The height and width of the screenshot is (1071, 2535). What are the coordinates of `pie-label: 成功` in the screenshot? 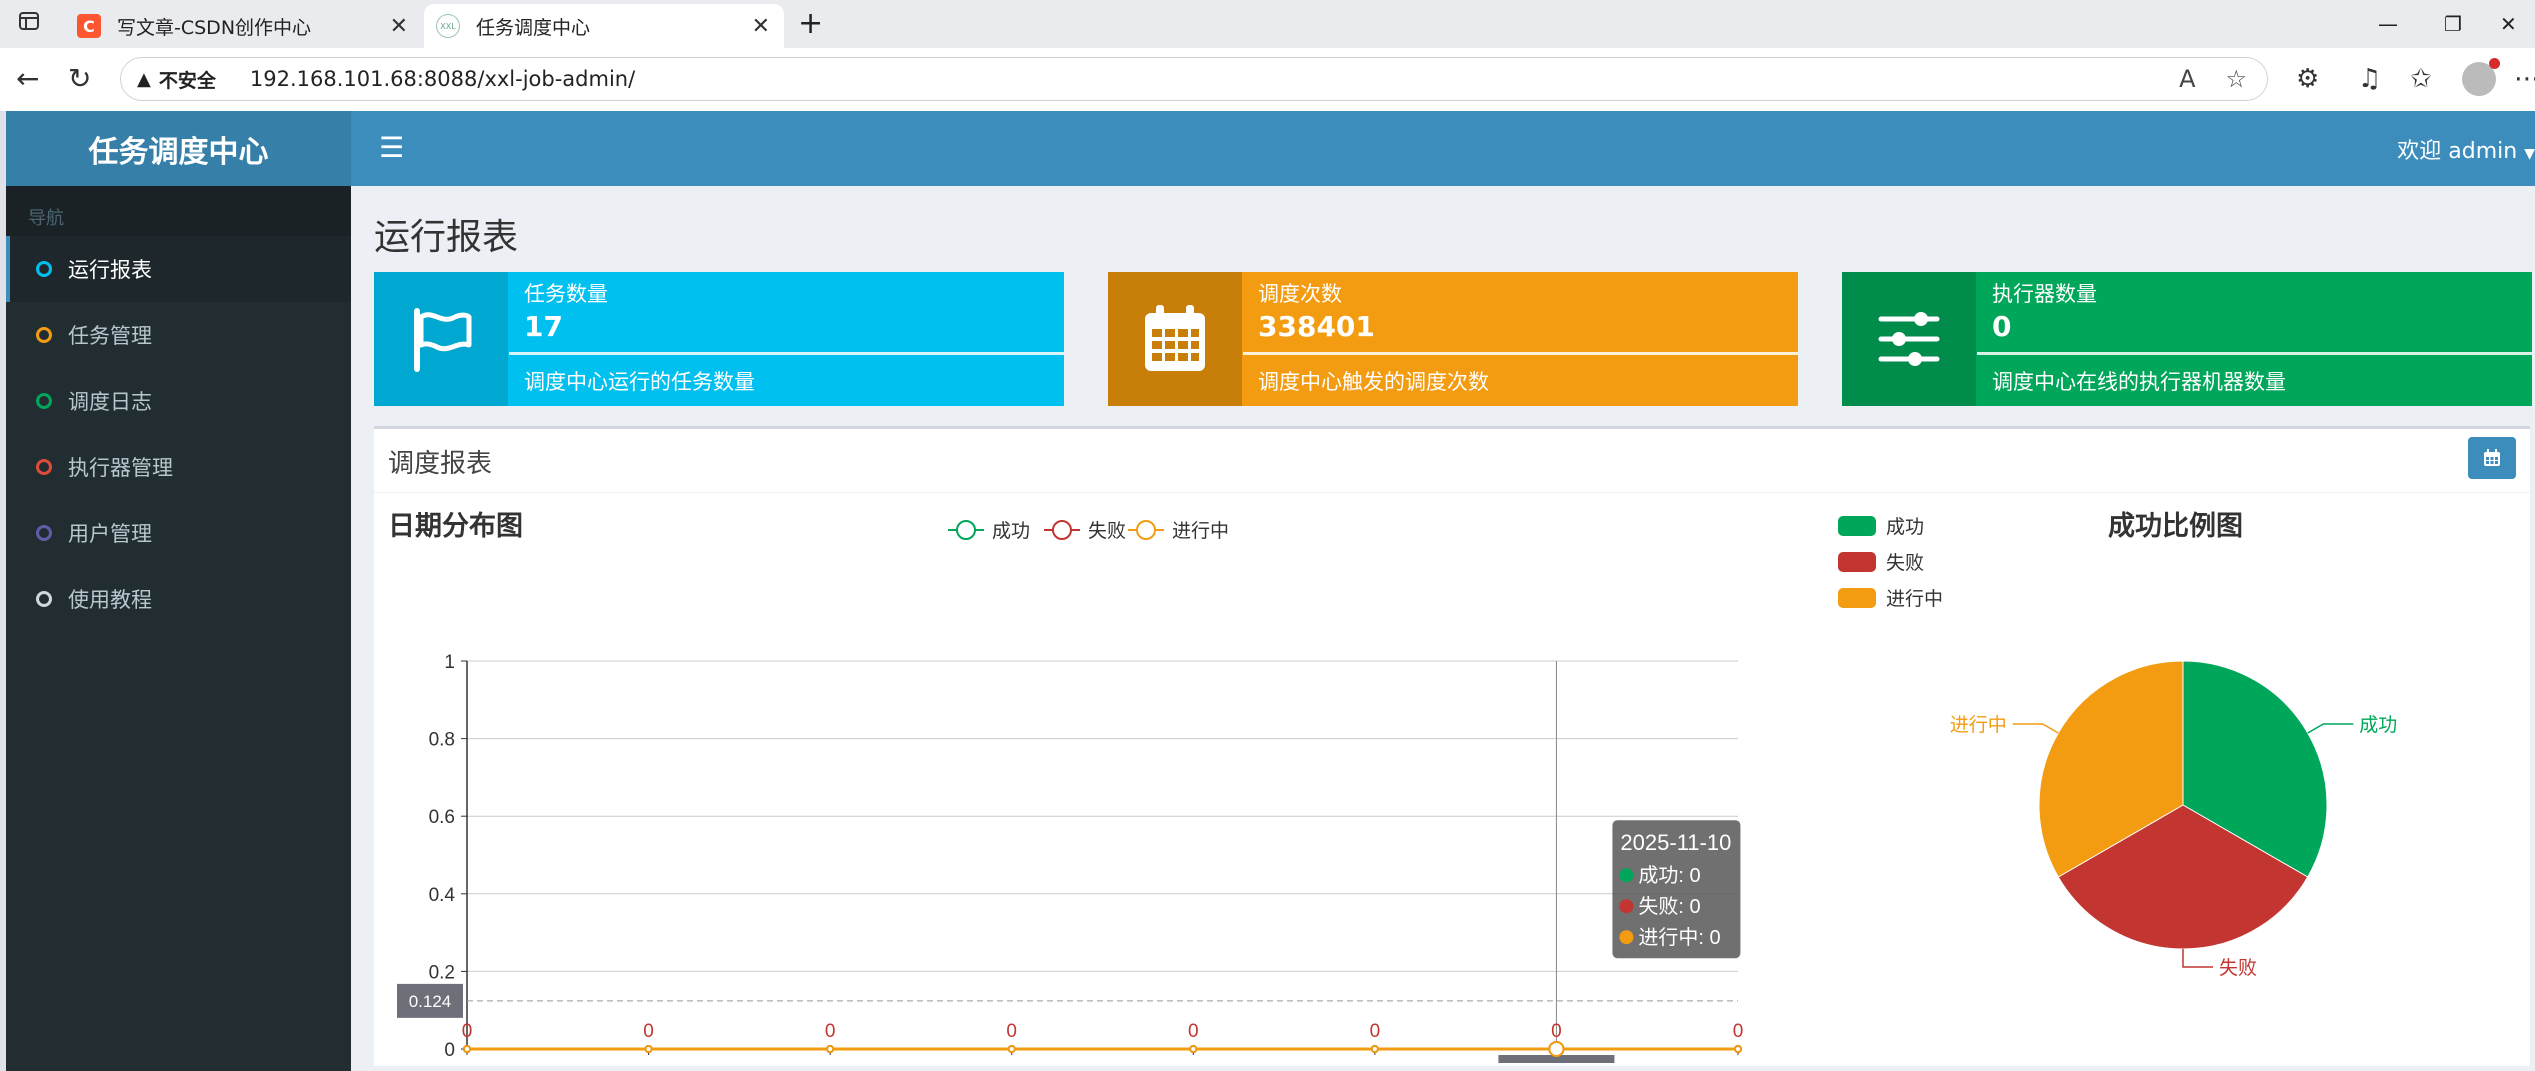 It's located at (2378, 725).